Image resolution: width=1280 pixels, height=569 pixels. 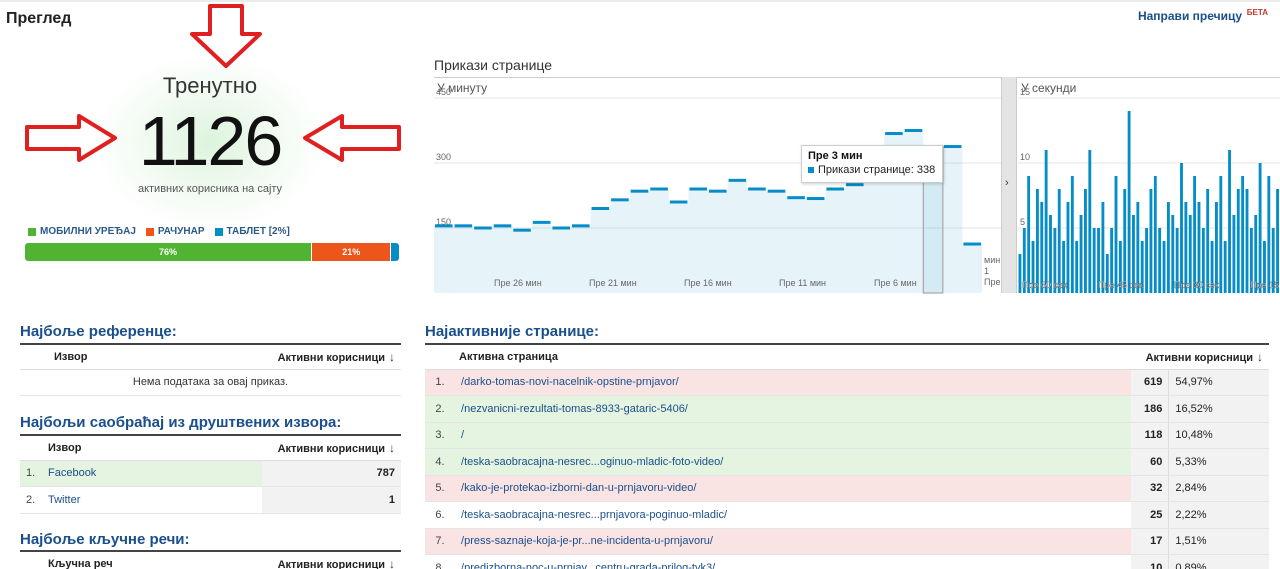 What do you see at coordinates (72, 473) in the screenshot?
I see `social-source-link: Facebook` at bounding box center [72, 473].